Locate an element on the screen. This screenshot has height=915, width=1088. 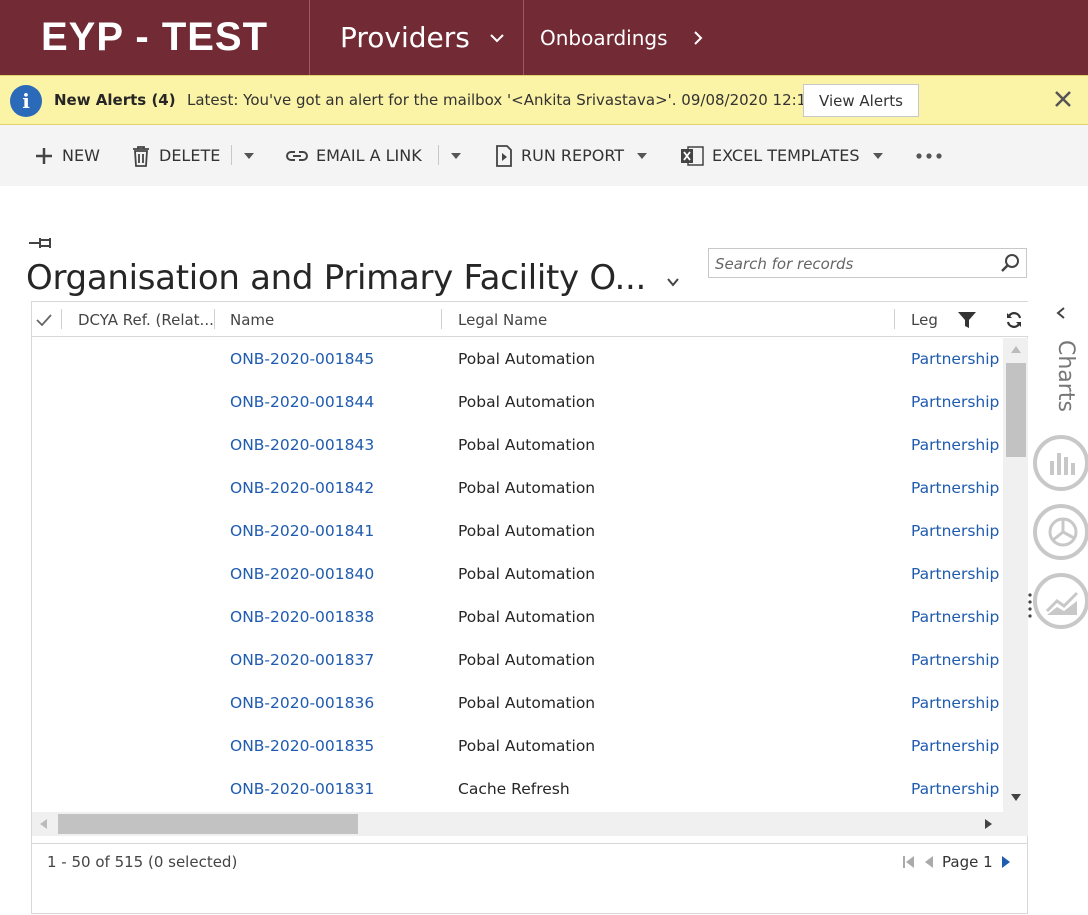
bar-chart-icon is located at coordinates (1062, 464).